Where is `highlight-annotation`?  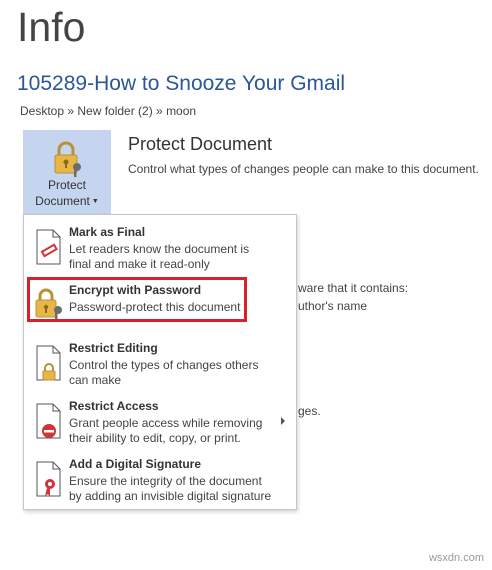 highlight-annotation is located at coordinates (137, 299).